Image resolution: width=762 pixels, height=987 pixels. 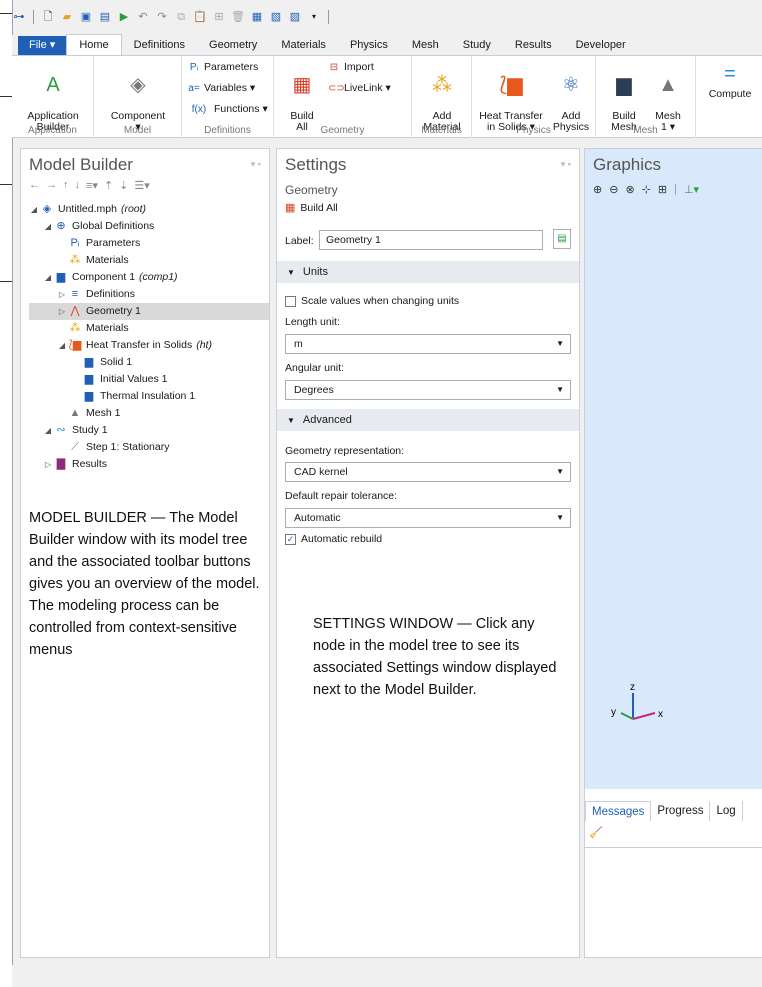 What do you see at coordinates (562, 239) in the screenshot?
I see `edit-label-icon: ▤` at bounding box center [562, 239].